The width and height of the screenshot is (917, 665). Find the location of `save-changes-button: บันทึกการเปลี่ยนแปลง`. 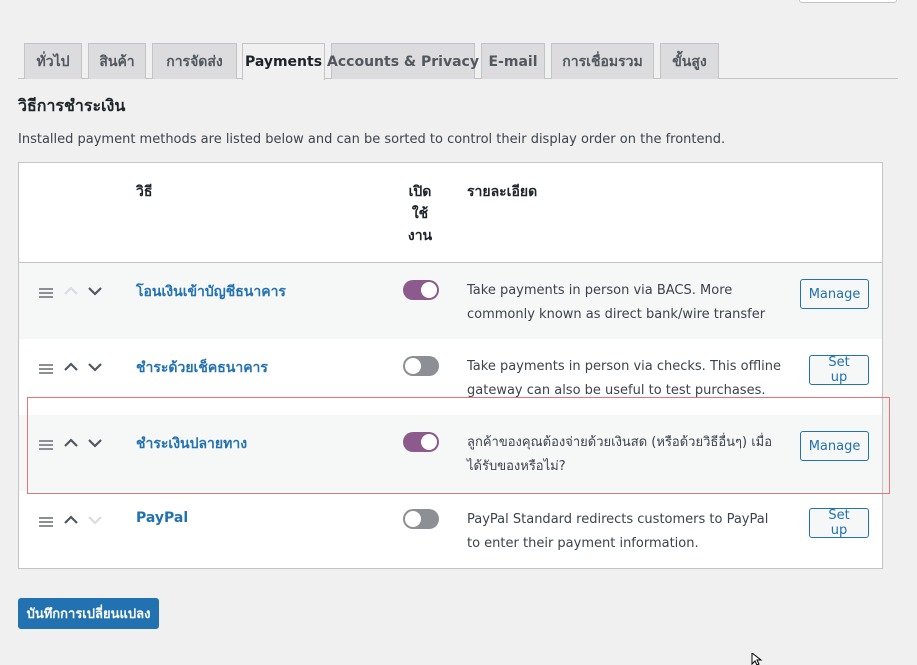

save-changes-button: บันทึกการเปลี่ยนแปลง is located at coordinates (88, 613).